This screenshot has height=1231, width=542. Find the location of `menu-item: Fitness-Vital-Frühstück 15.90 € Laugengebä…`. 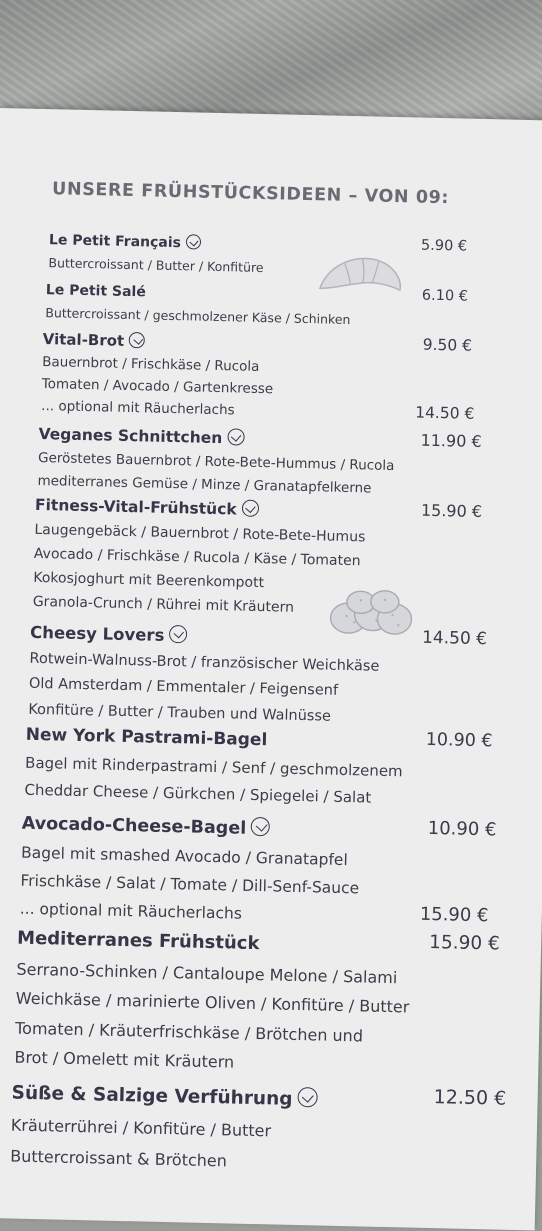

menu-item: Fitness-Vital-Frühstück 15.90 € Laugengebä… is located at coordinates (287, 559).